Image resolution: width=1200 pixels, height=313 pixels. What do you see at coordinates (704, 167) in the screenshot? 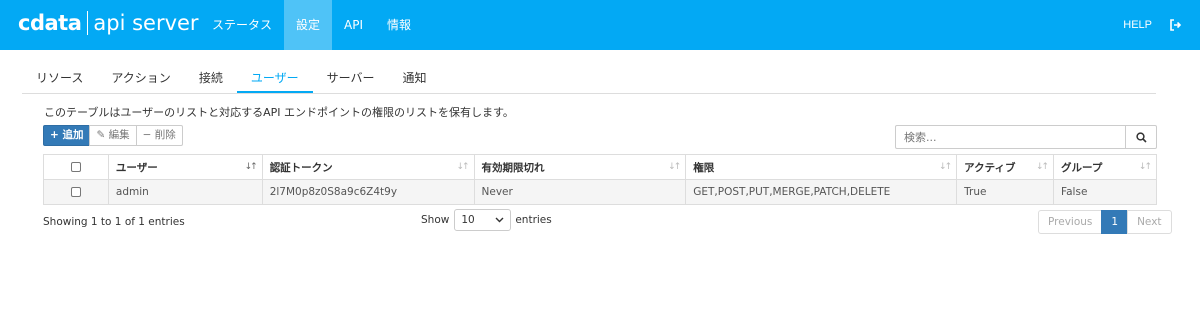
I see `col-permissions-label: 権限` at bounding box center [704, 167].